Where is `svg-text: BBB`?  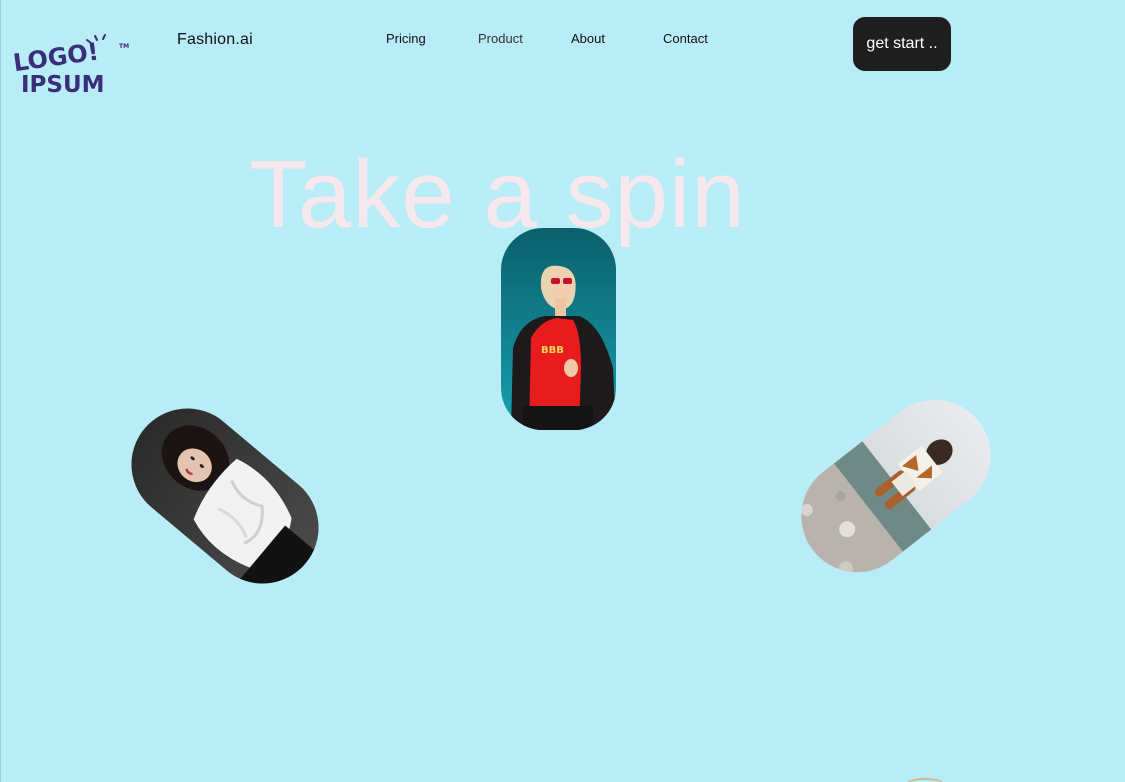
svg-text: BBB is located at coordinates (552, 350).